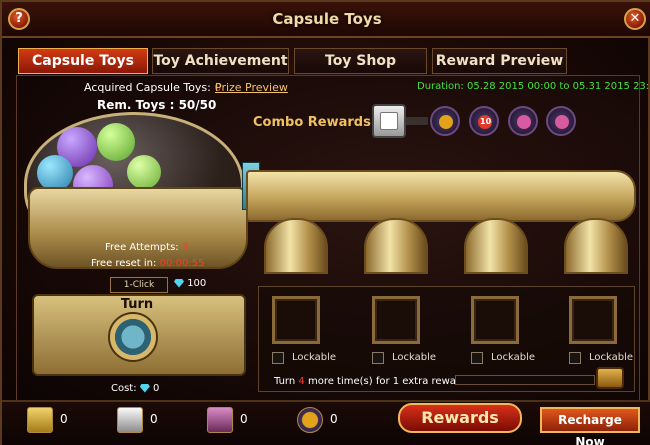 This screenshot has height=445, width=650. Describe the element at coordinates (197, 283) in the screenshot. I see `reset-cost-value: 100` at that location.